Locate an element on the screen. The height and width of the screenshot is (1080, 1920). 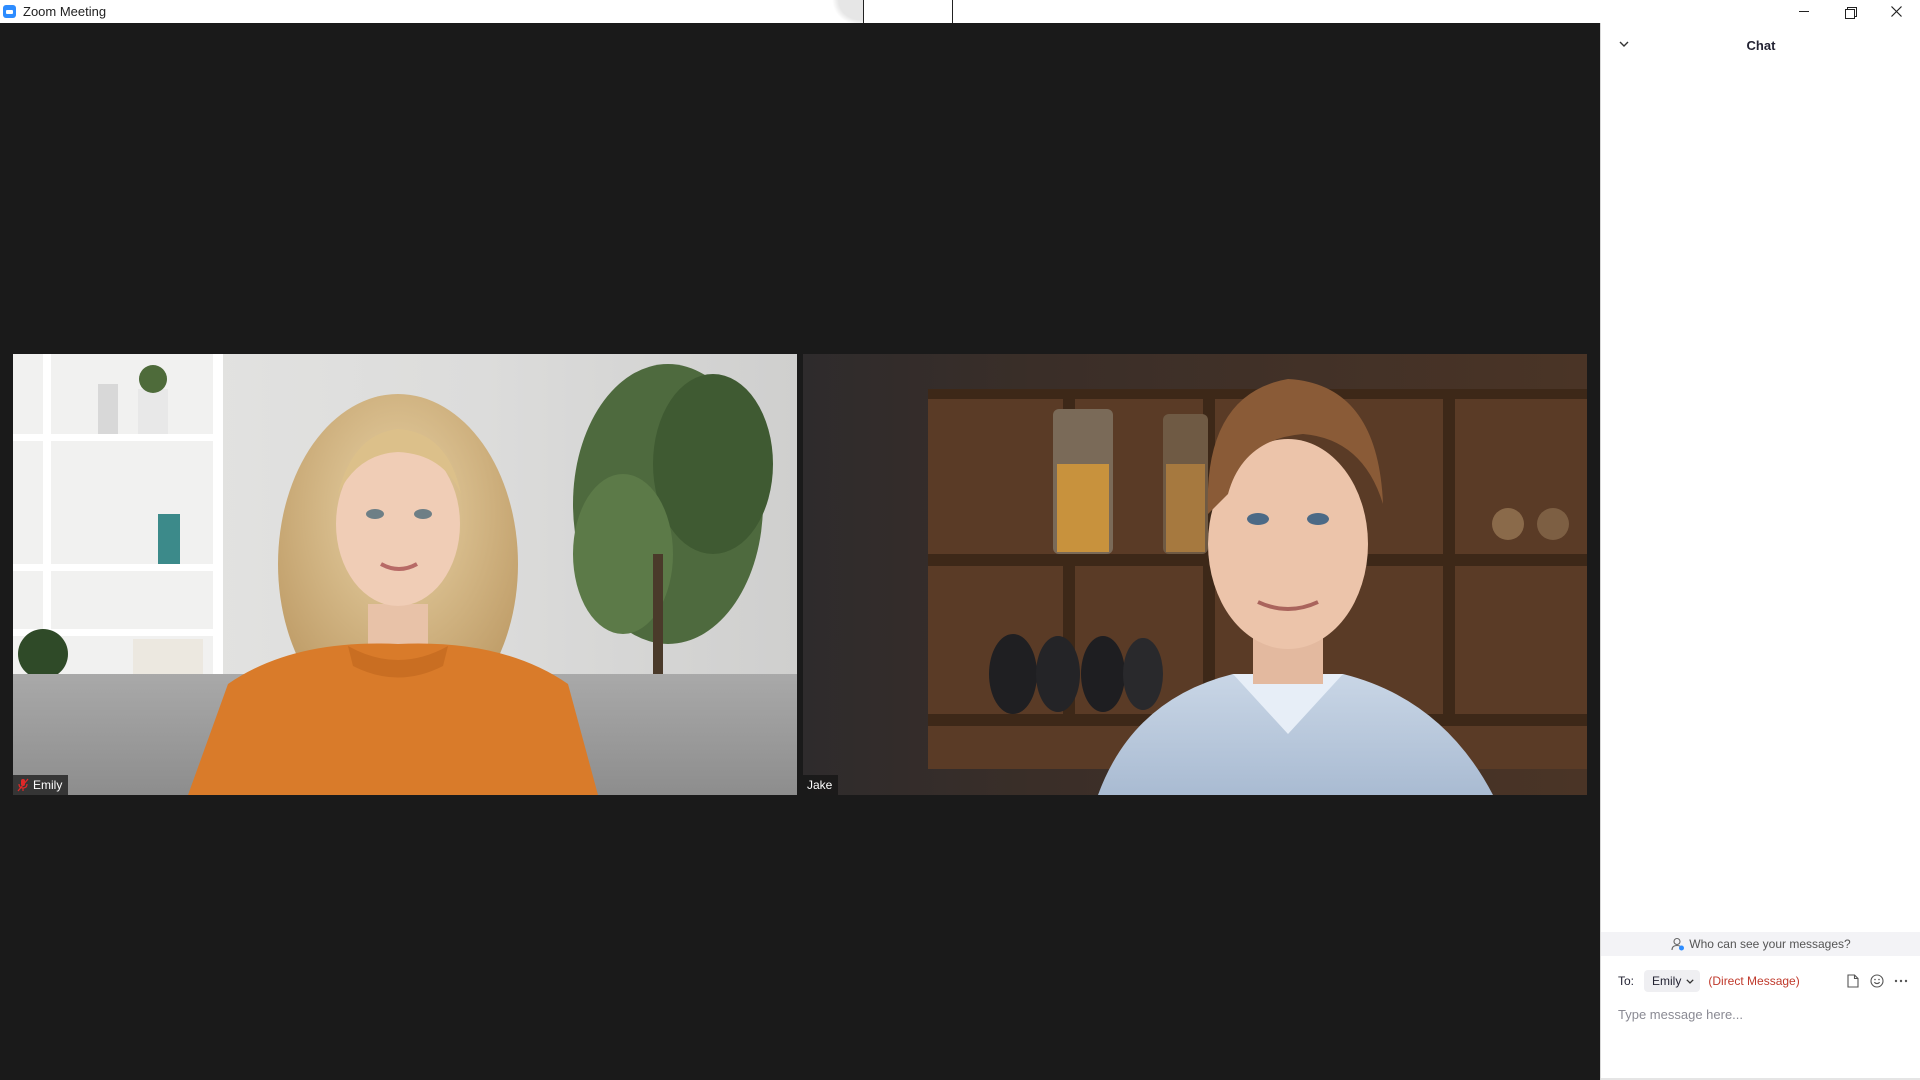
restore-icon is located at coordinates (1851, 12).